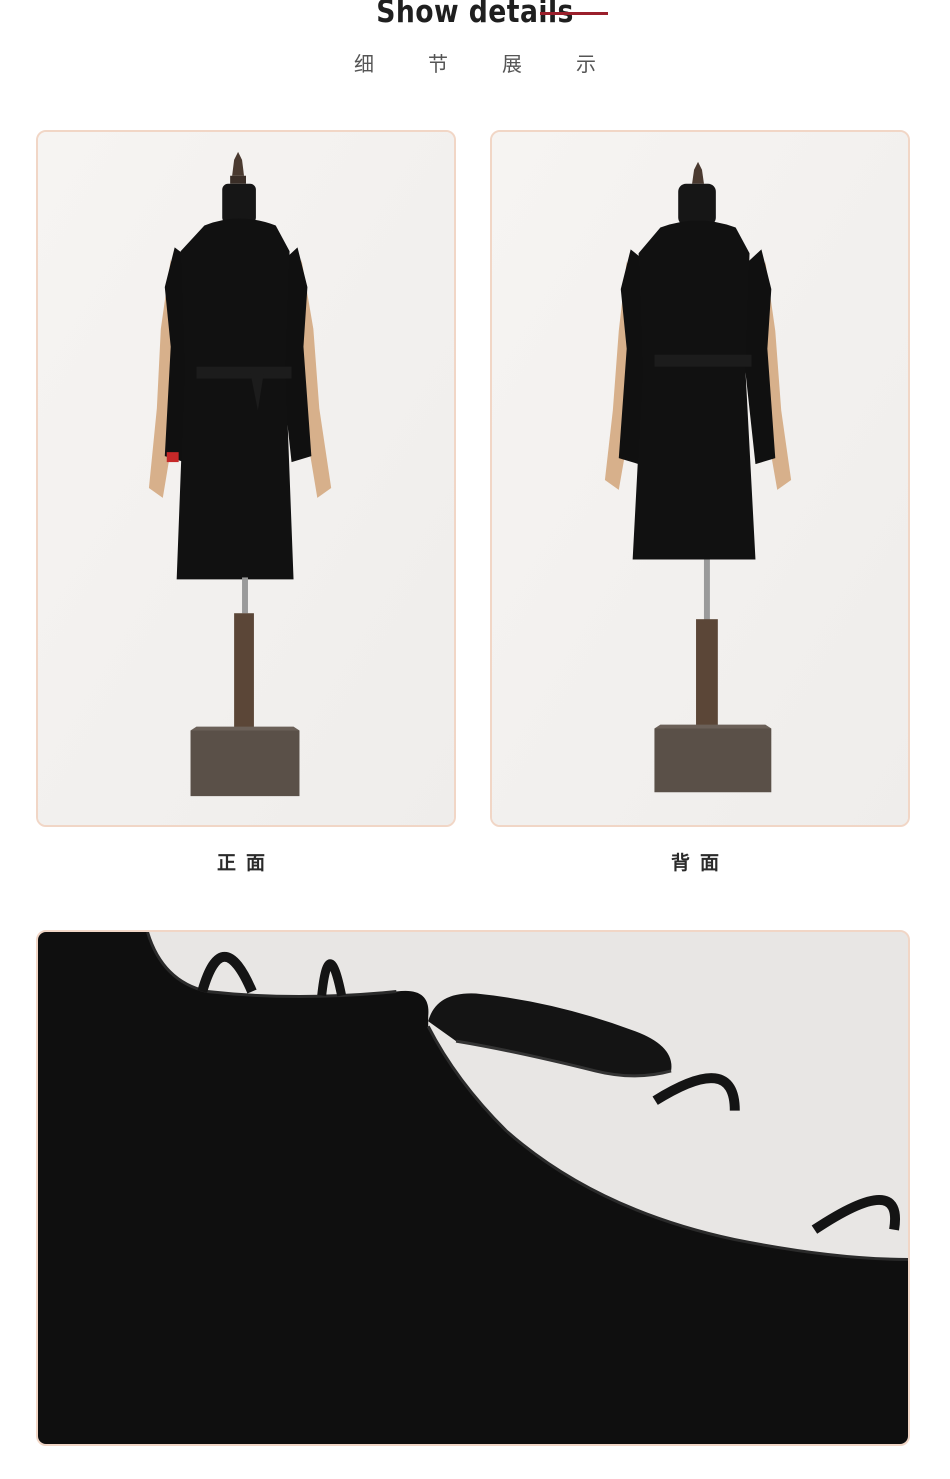  I want to click on subtitle-char: 节, so click(438, 64).